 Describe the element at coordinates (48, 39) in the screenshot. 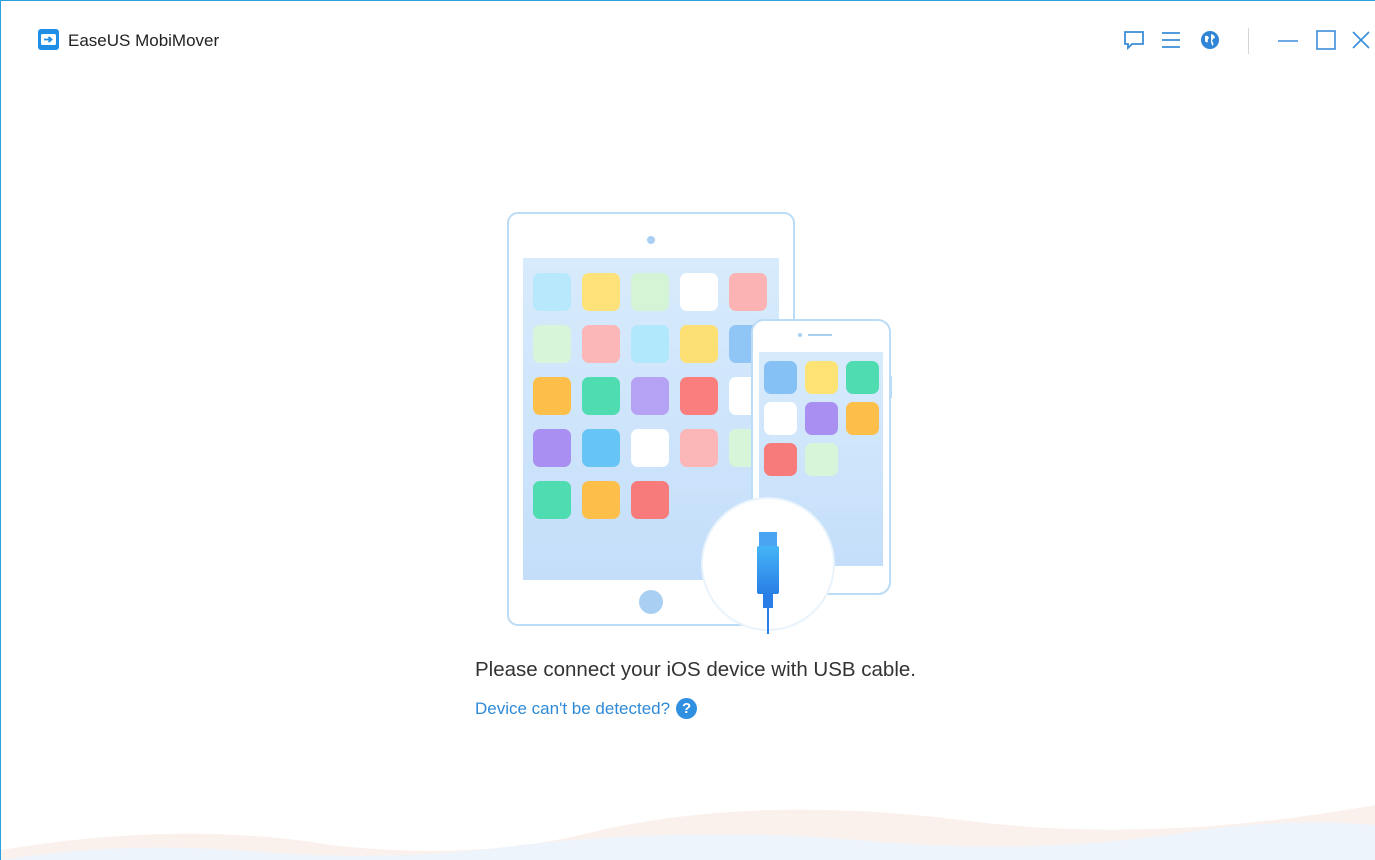

I see `app-logo-icon` at that location.